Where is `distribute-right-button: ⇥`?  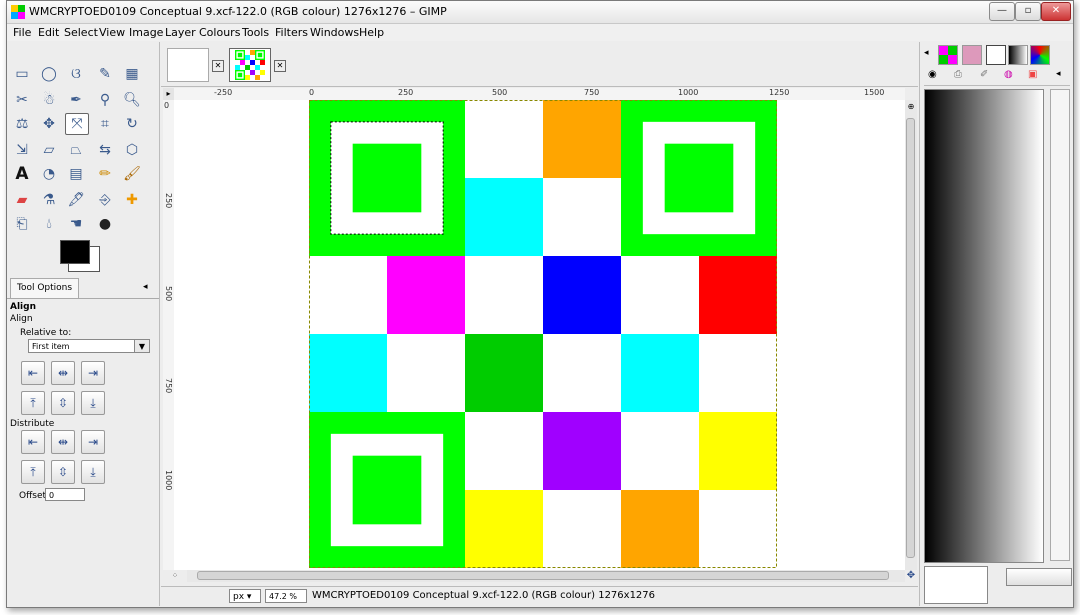 distribute-right-button: ⇥ is located at coordinates (93, 442).